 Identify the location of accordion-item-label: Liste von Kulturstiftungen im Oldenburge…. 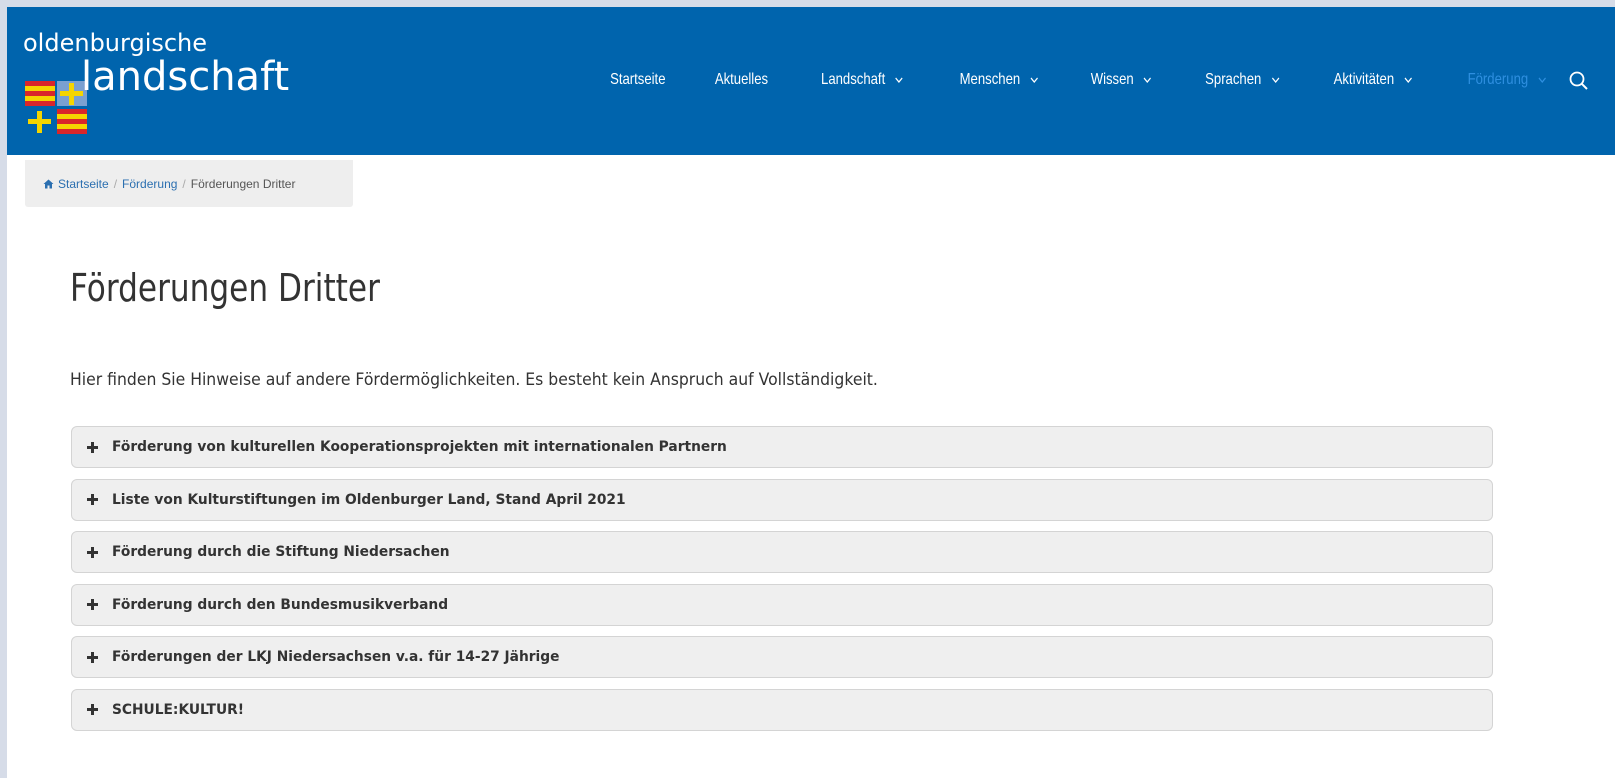
(369, 499).